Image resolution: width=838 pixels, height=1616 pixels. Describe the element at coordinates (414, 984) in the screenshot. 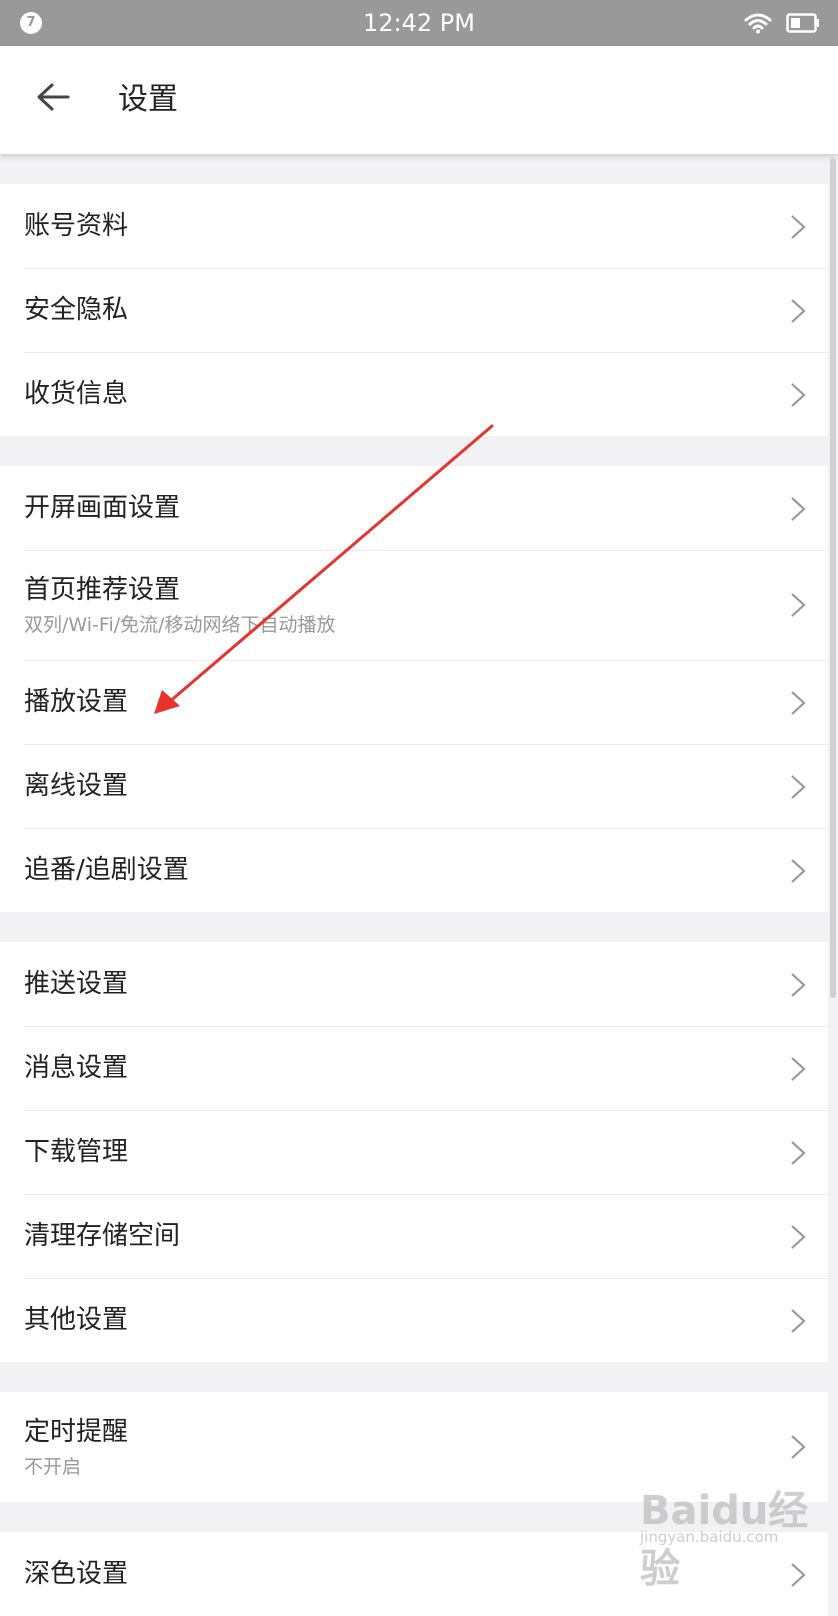

I see `settings-item-push: 推送设置` at that location.